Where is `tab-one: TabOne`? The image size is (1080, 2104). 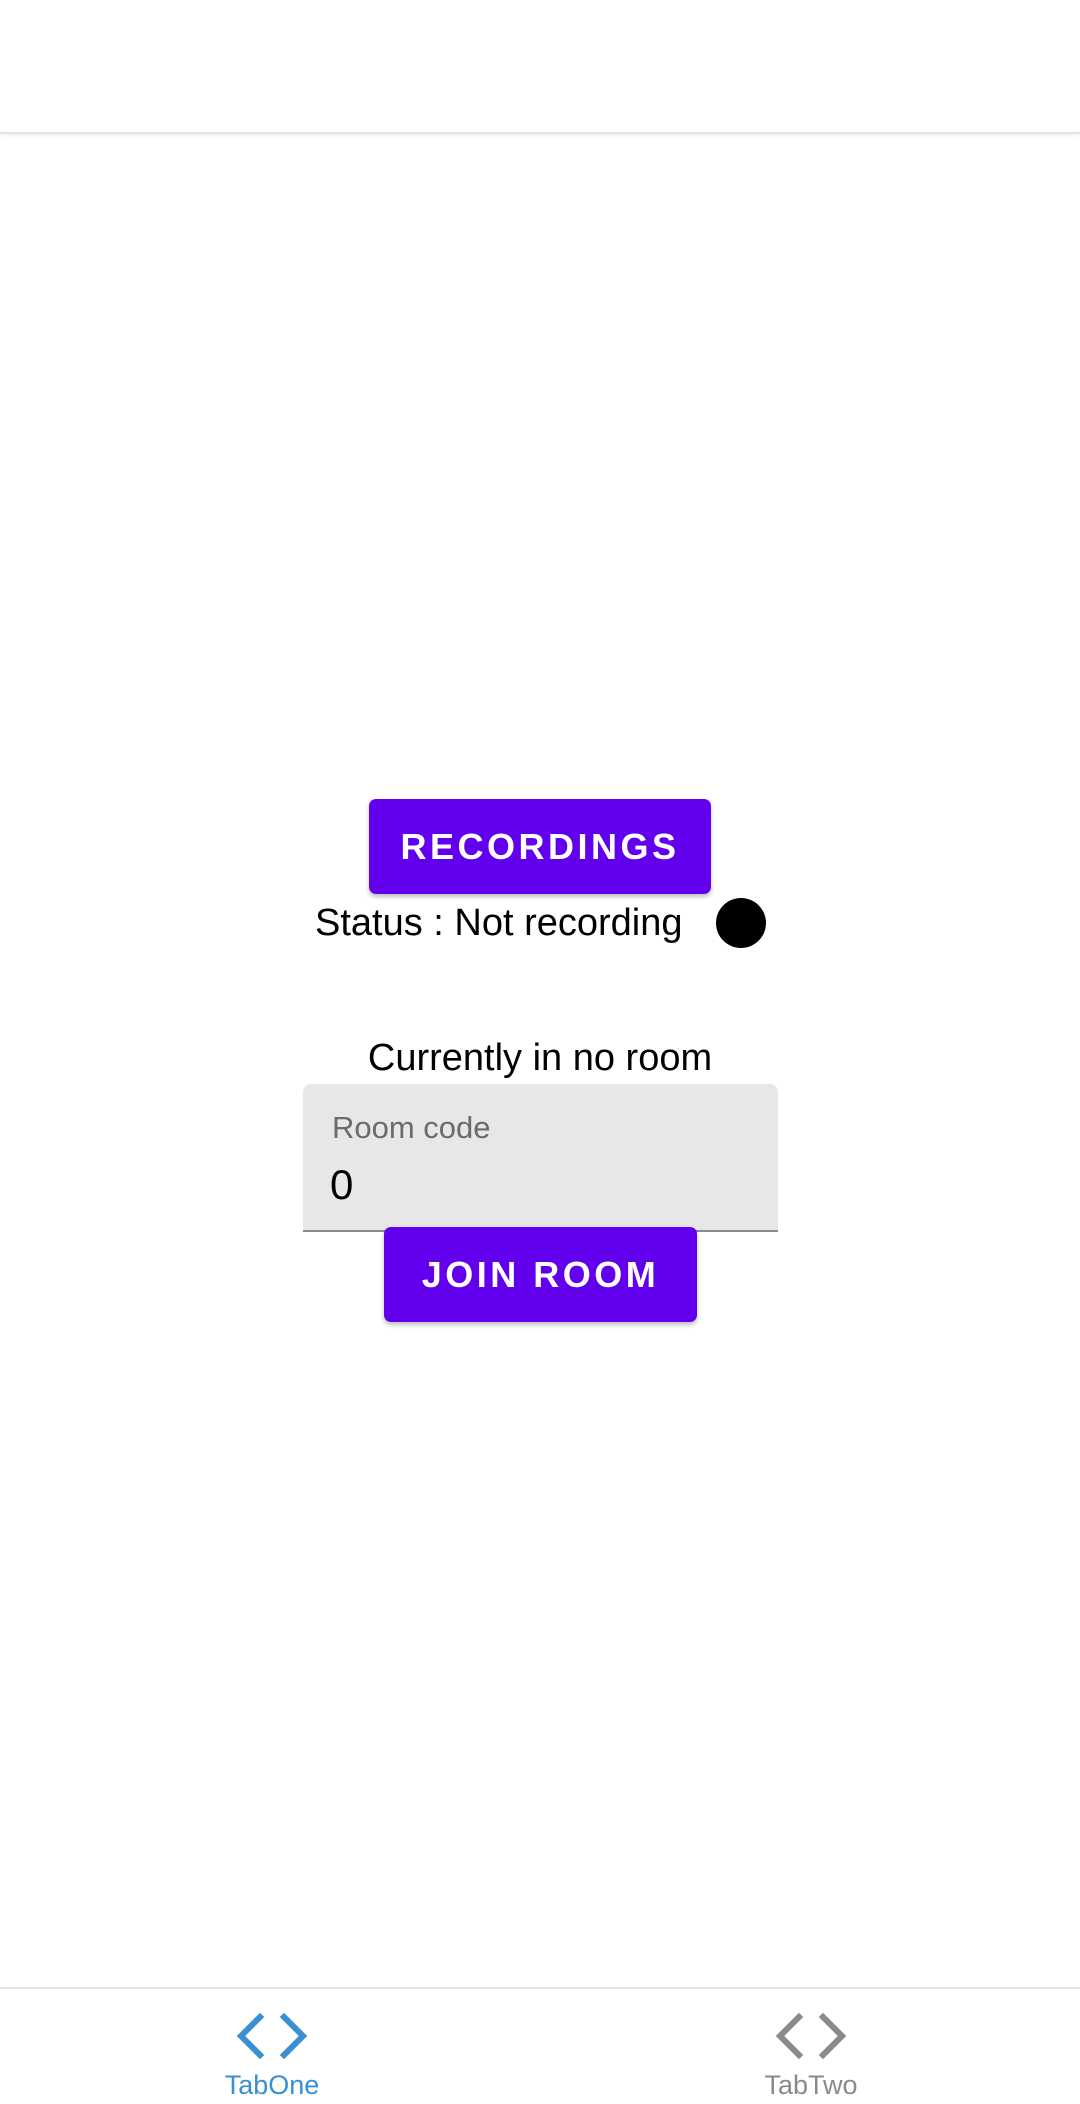 tab-one: TabOne is located at coordinates (272, 2046).